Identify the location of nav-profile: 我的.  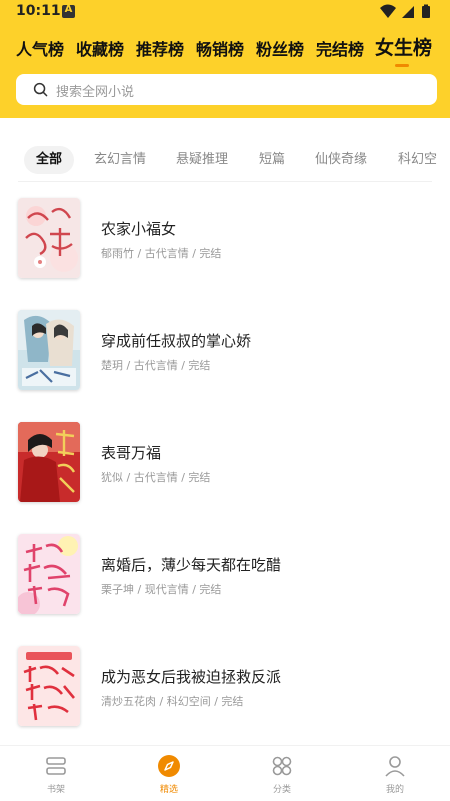
(394, 773).